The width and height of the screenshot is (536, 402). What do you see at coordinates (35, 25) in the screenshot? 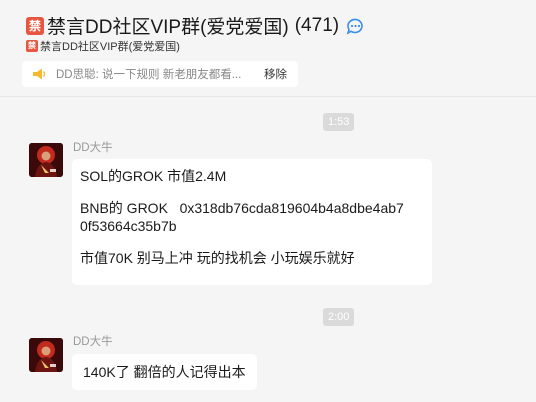
I see `group-badge-icon: 禁` at bounding box center [35, 25].